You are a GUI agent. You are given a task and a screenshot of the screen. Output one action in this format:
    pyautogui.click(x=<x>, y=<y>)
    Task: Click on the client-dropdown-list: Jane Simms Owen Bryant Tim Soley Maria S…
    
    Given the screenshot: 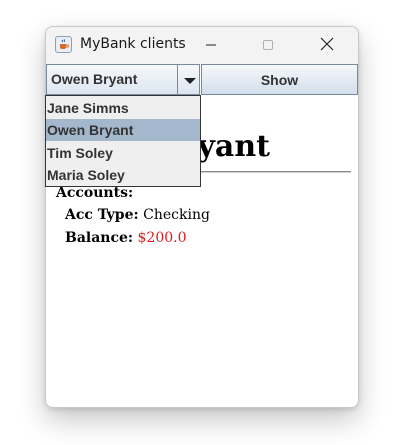 What is the action you would take?
    pyautogui.click(x=123, y=141)
    